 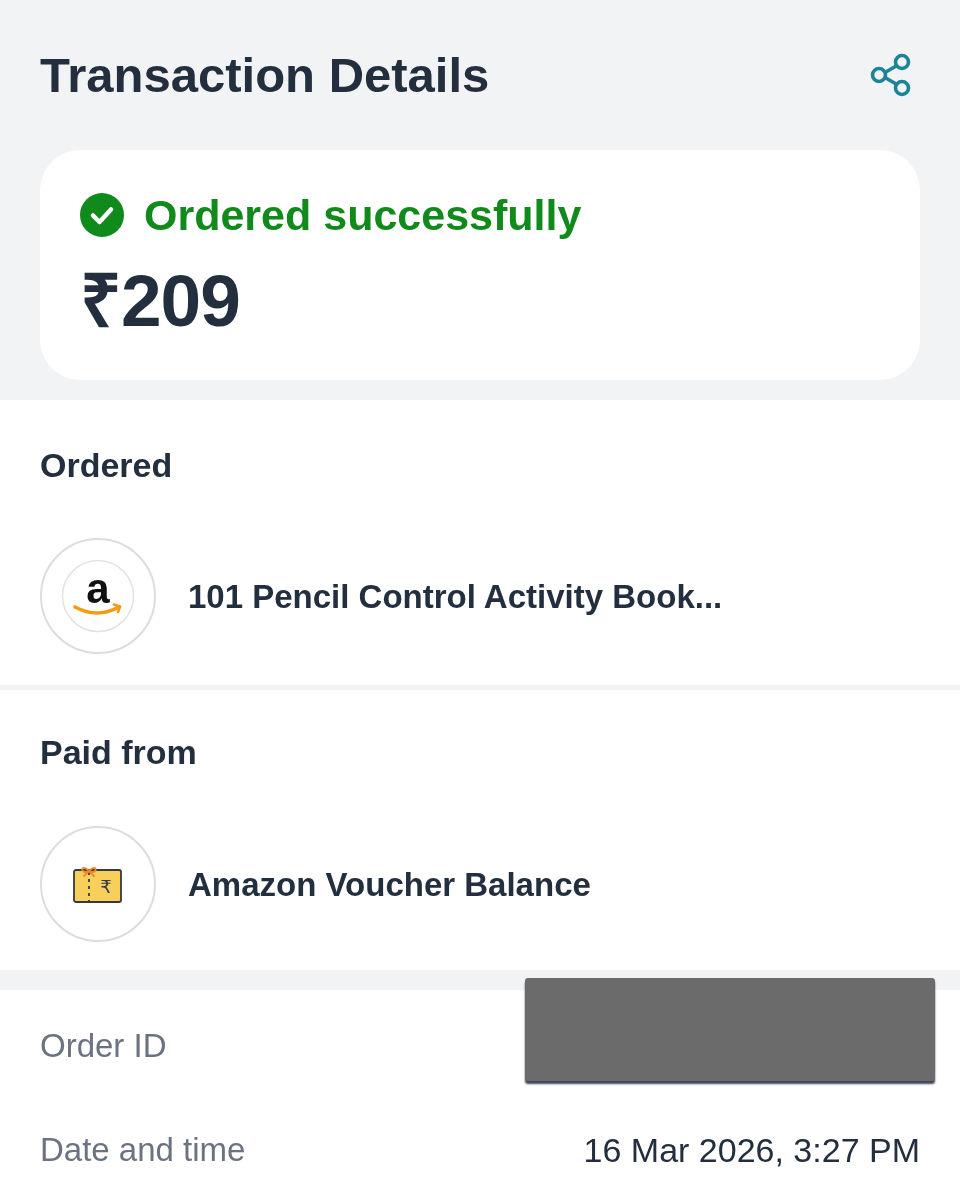 What do you see at coordinates (265, 75) in the screenshot?
I see `page-title: Transaction Details` at bounding box center [265, 75].